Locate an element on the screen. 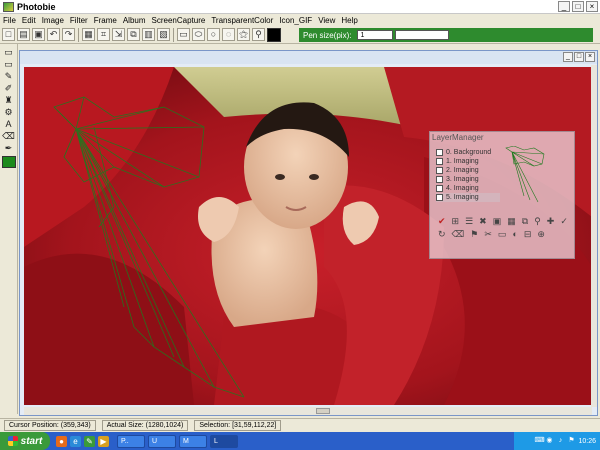 The image size is (600, 450). keyboard-icon: ⌨ is located at coordinates (539, 441).